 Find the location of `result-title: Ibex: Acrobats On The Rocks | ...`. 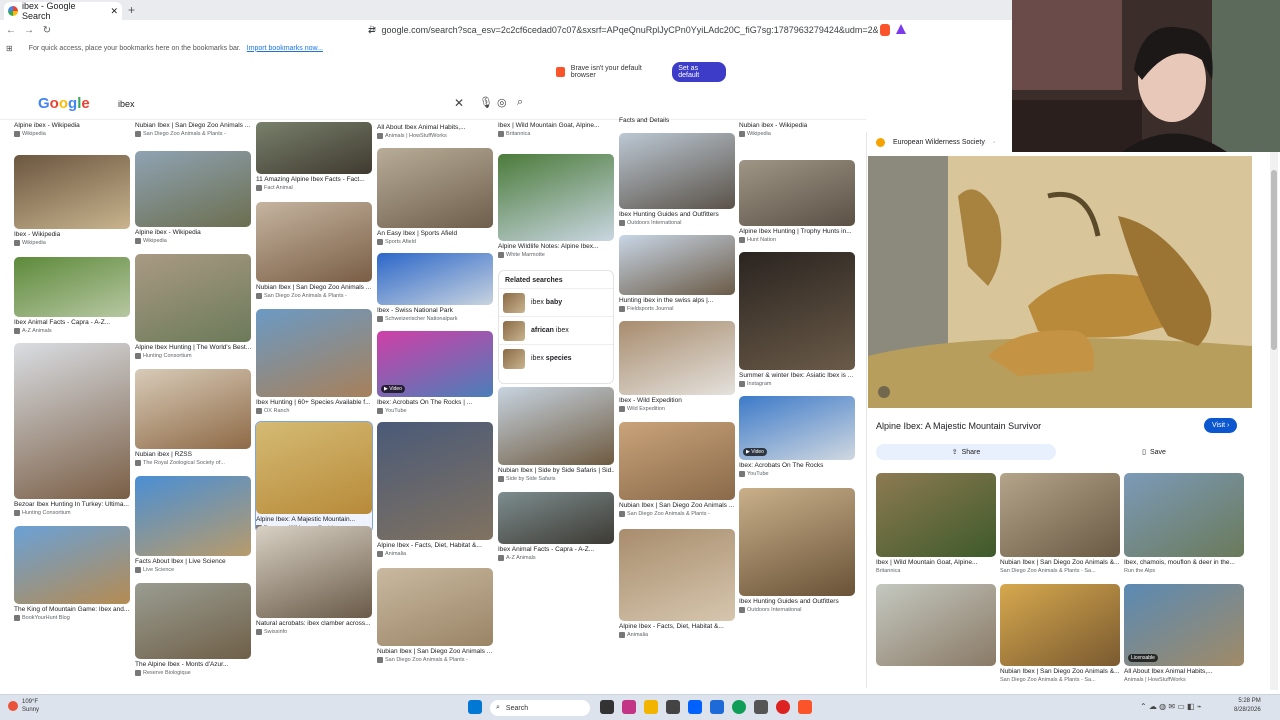

result-title: Ibex: Acrobats On The Rocks | ... is located at coordinates (435, 403).